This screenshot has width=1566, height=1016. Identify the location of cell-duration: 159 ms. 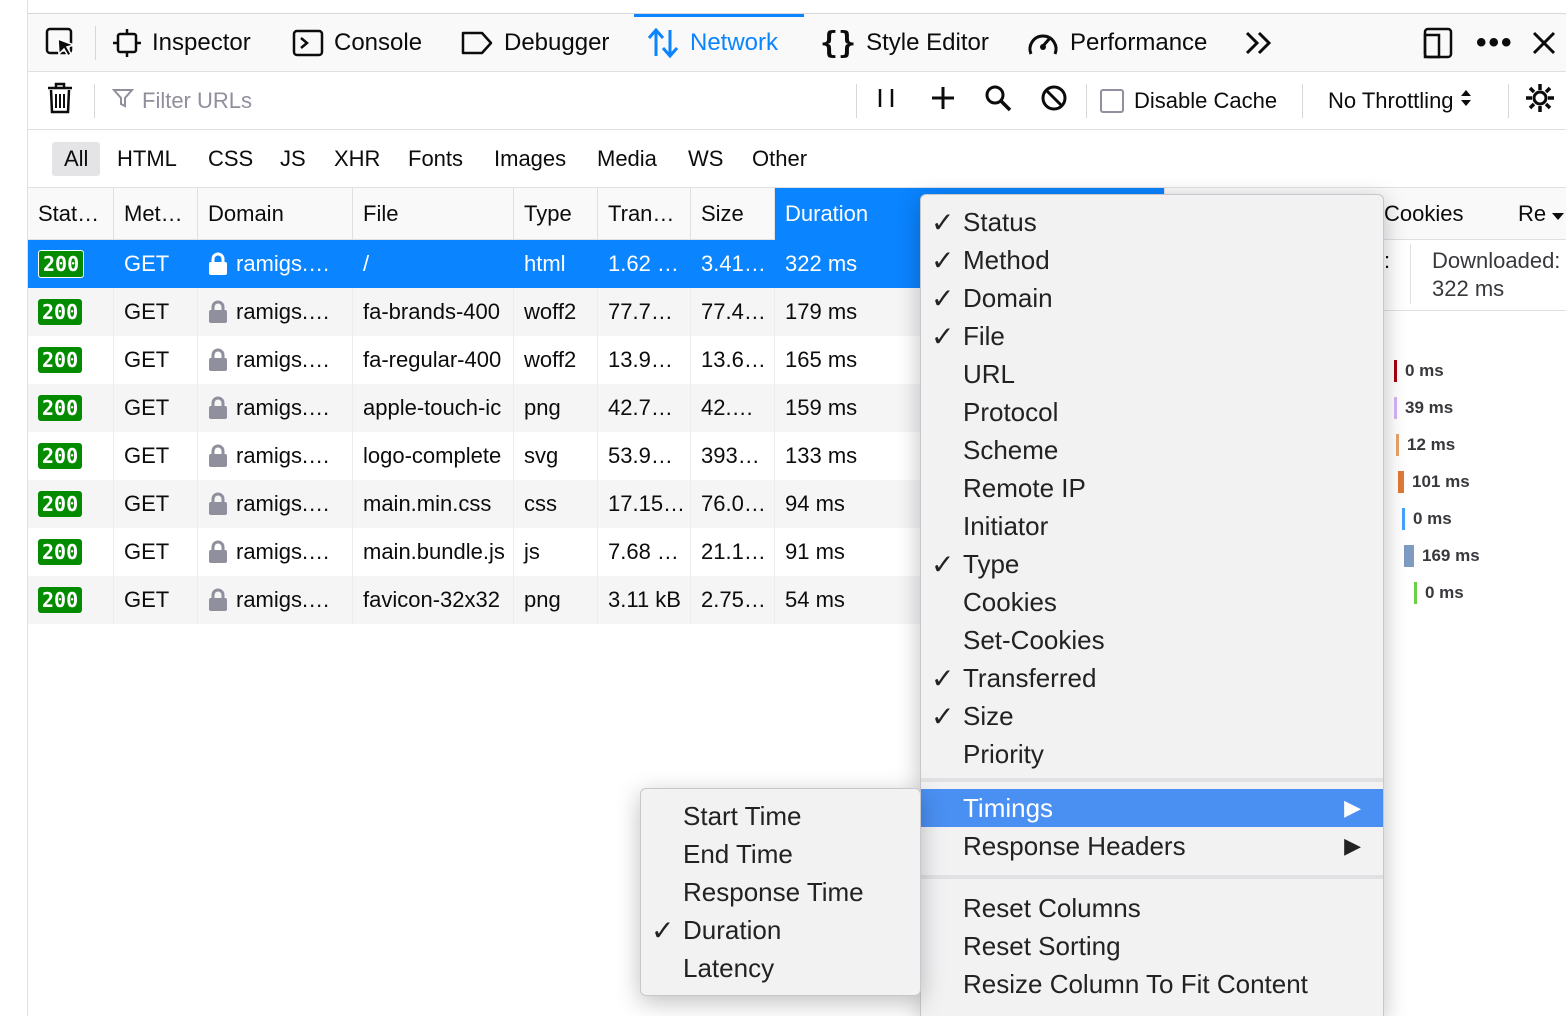
(848, 408).